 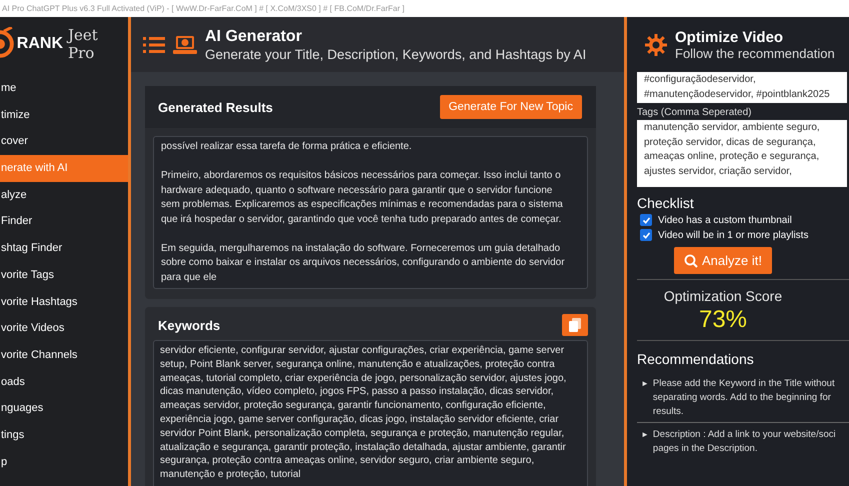 I want to click on hashtags-field: #configuraçãodeservidor, #manutençãodeservidor, #pointblank2025, so click(x=742, y=87).